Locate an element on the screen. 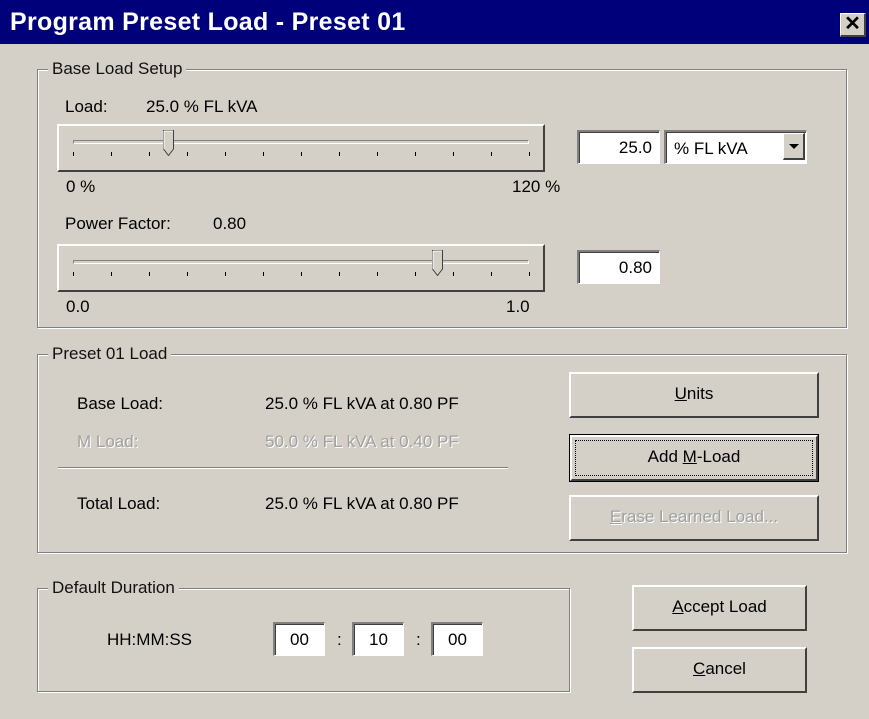  default-duration-legend: Default Duration is located at coordinates (113, 588).